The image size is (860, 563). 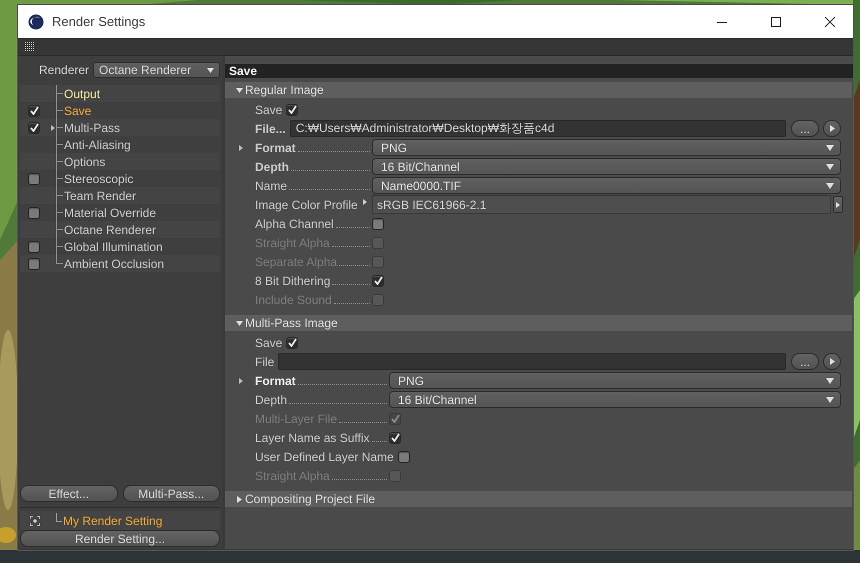 I want to click on option-label: 8 Bit Dithering, so click(x=292, y=281).